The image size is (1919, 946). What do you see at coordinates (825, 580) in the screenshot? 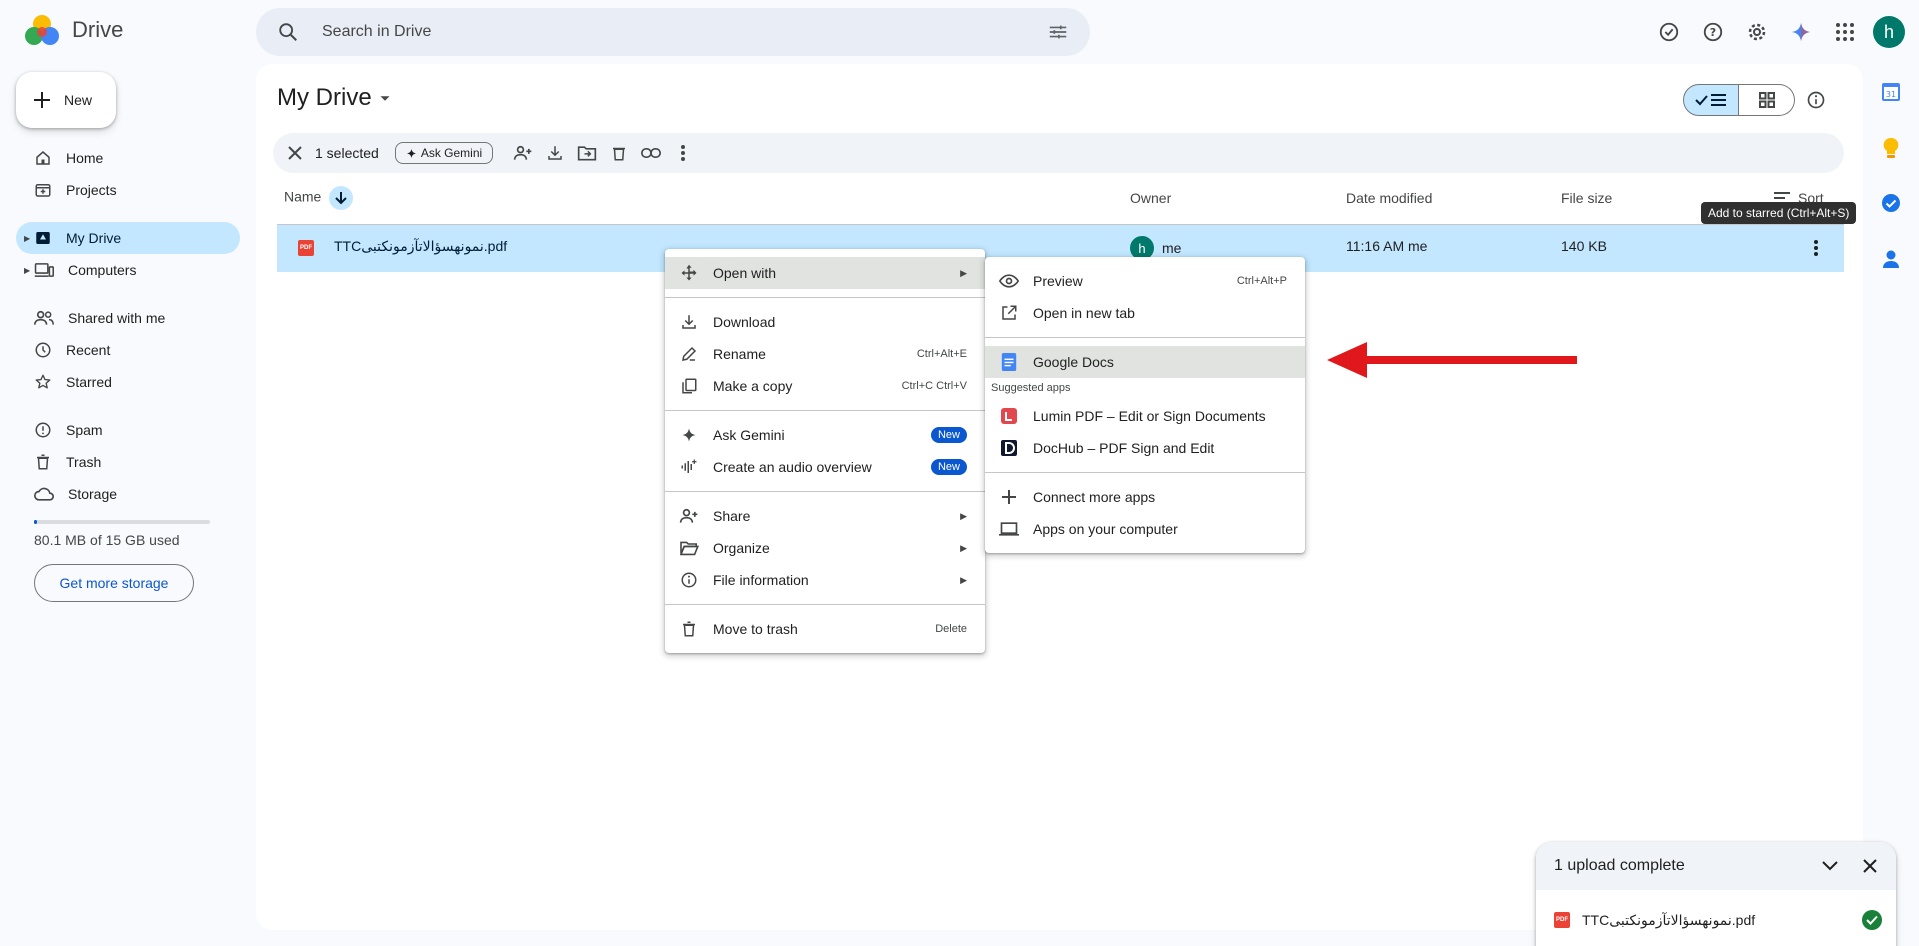
I see `menu-item-file-information: File information ▶` at bounding box center [825, 580].